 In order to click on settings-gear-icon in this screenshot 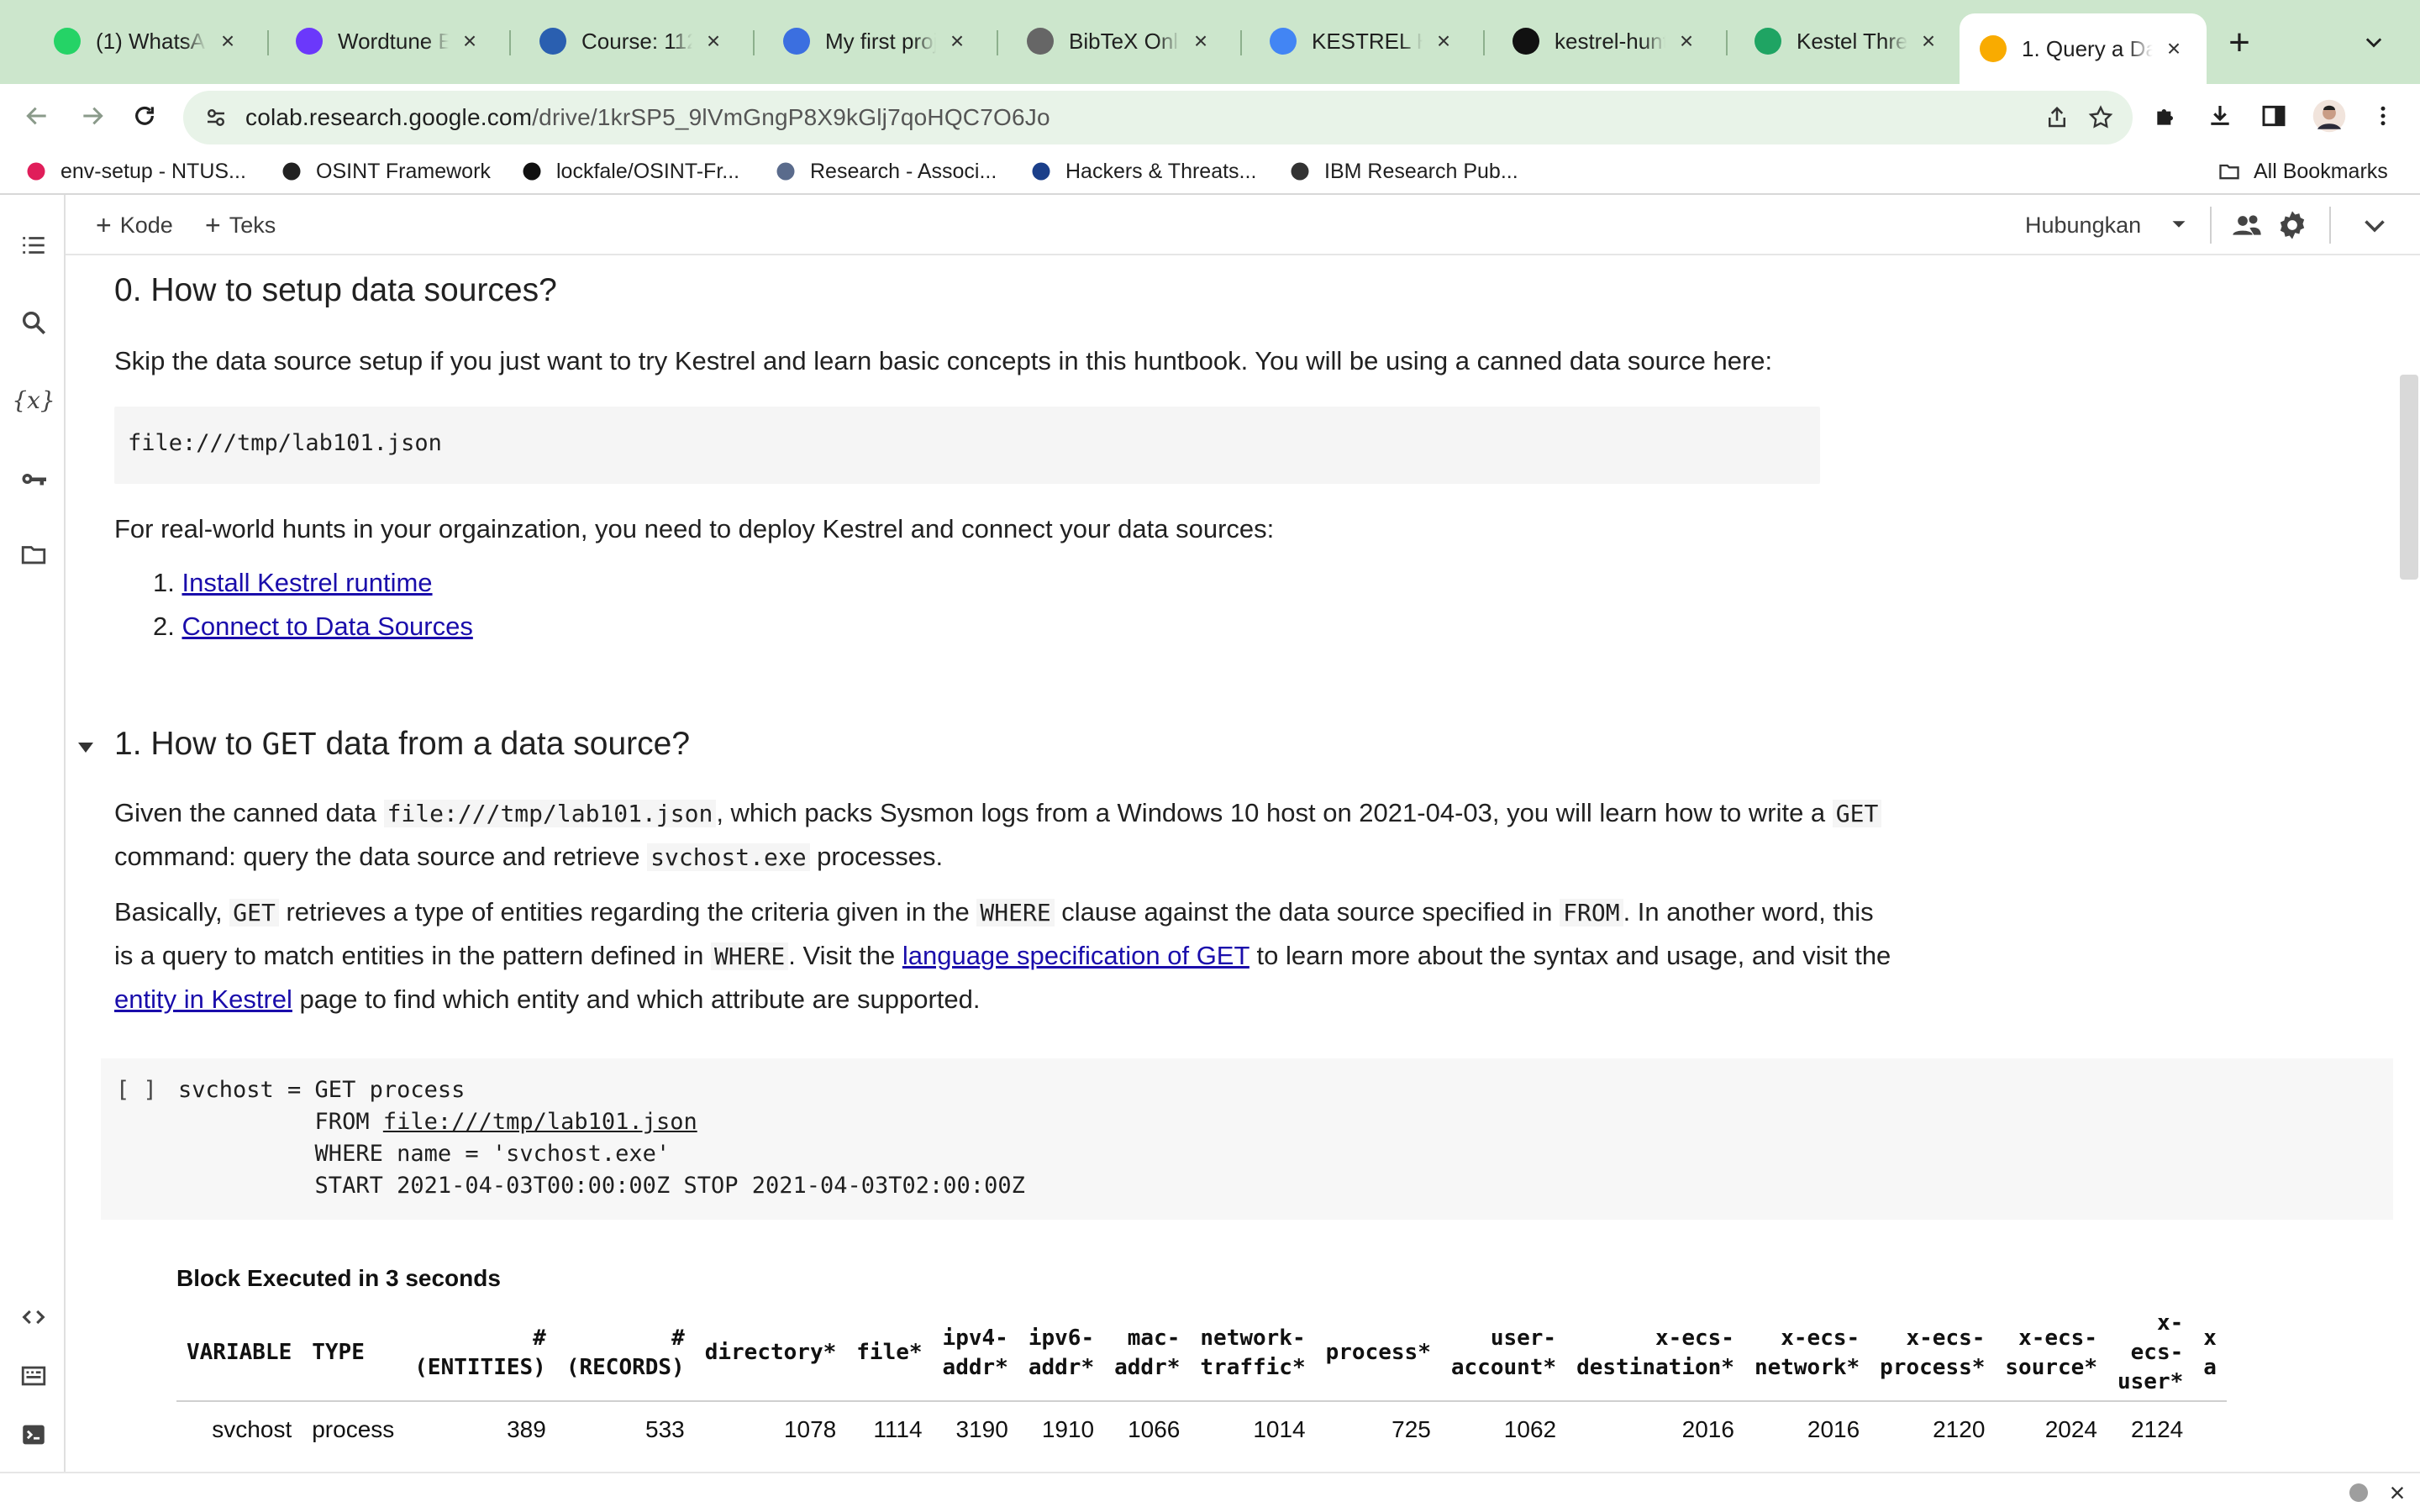, I will do `click(2293, 225)`.